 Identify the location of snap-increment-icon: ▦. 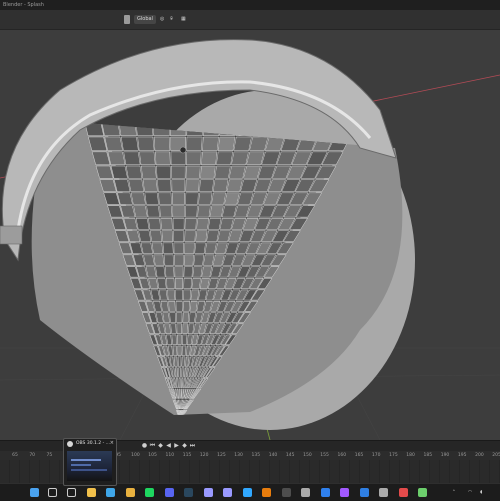
(183, 19).